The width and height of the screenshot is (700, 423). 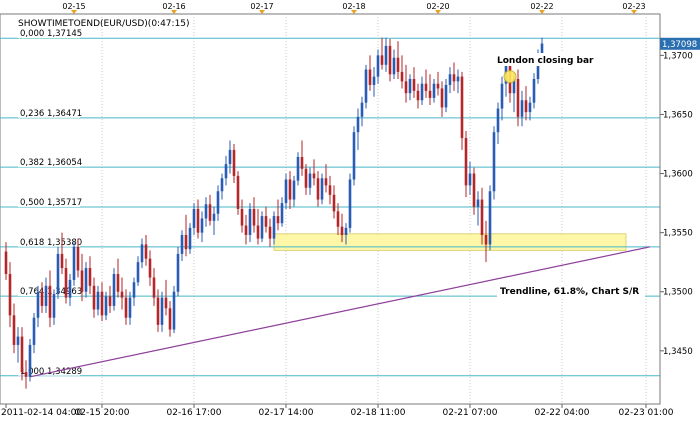 What do you see at coordinates (678, 115) in the screenshot?
I see `price-tick-label: 1,3650` at bounding box center [678, 115].